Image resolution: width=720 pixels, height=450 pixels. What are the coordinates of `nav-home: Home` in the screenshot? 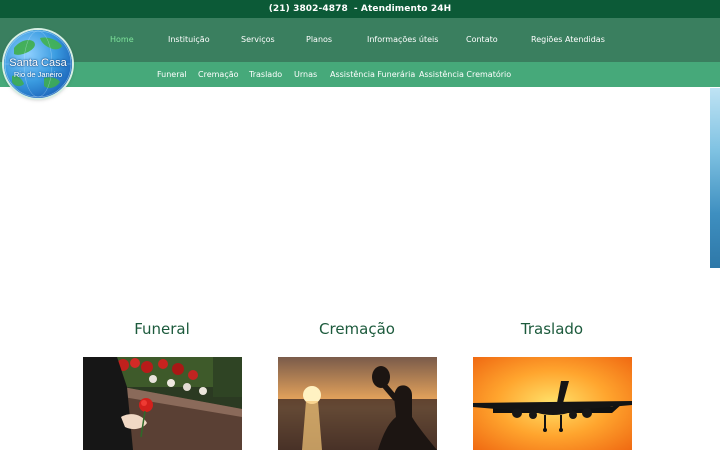 It's located at (122, 40).